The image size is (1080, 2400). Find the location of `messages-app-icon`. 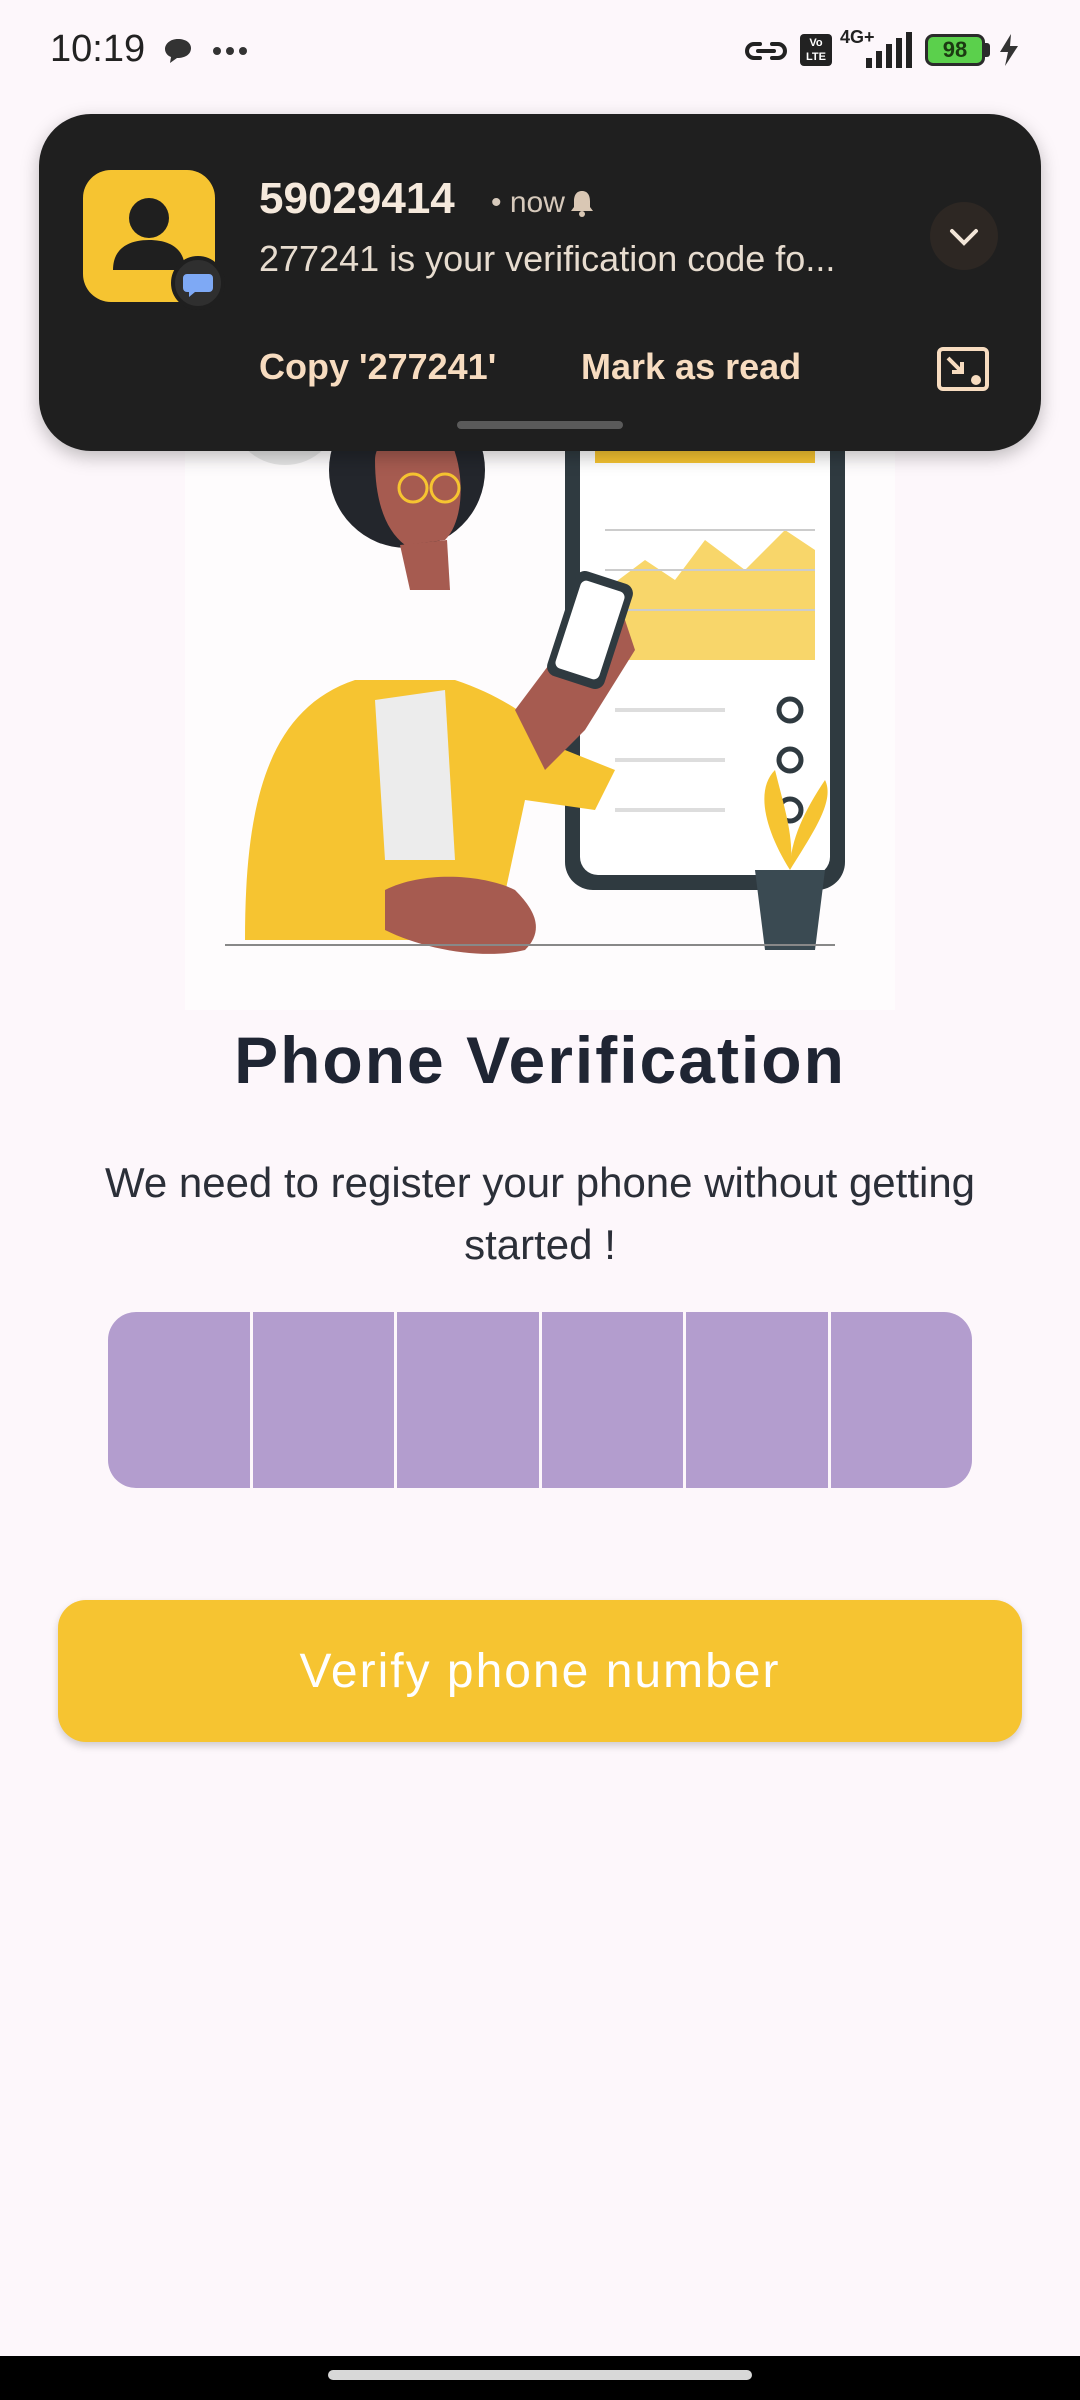

messages-app-icon is located at coordinates (198, 283).